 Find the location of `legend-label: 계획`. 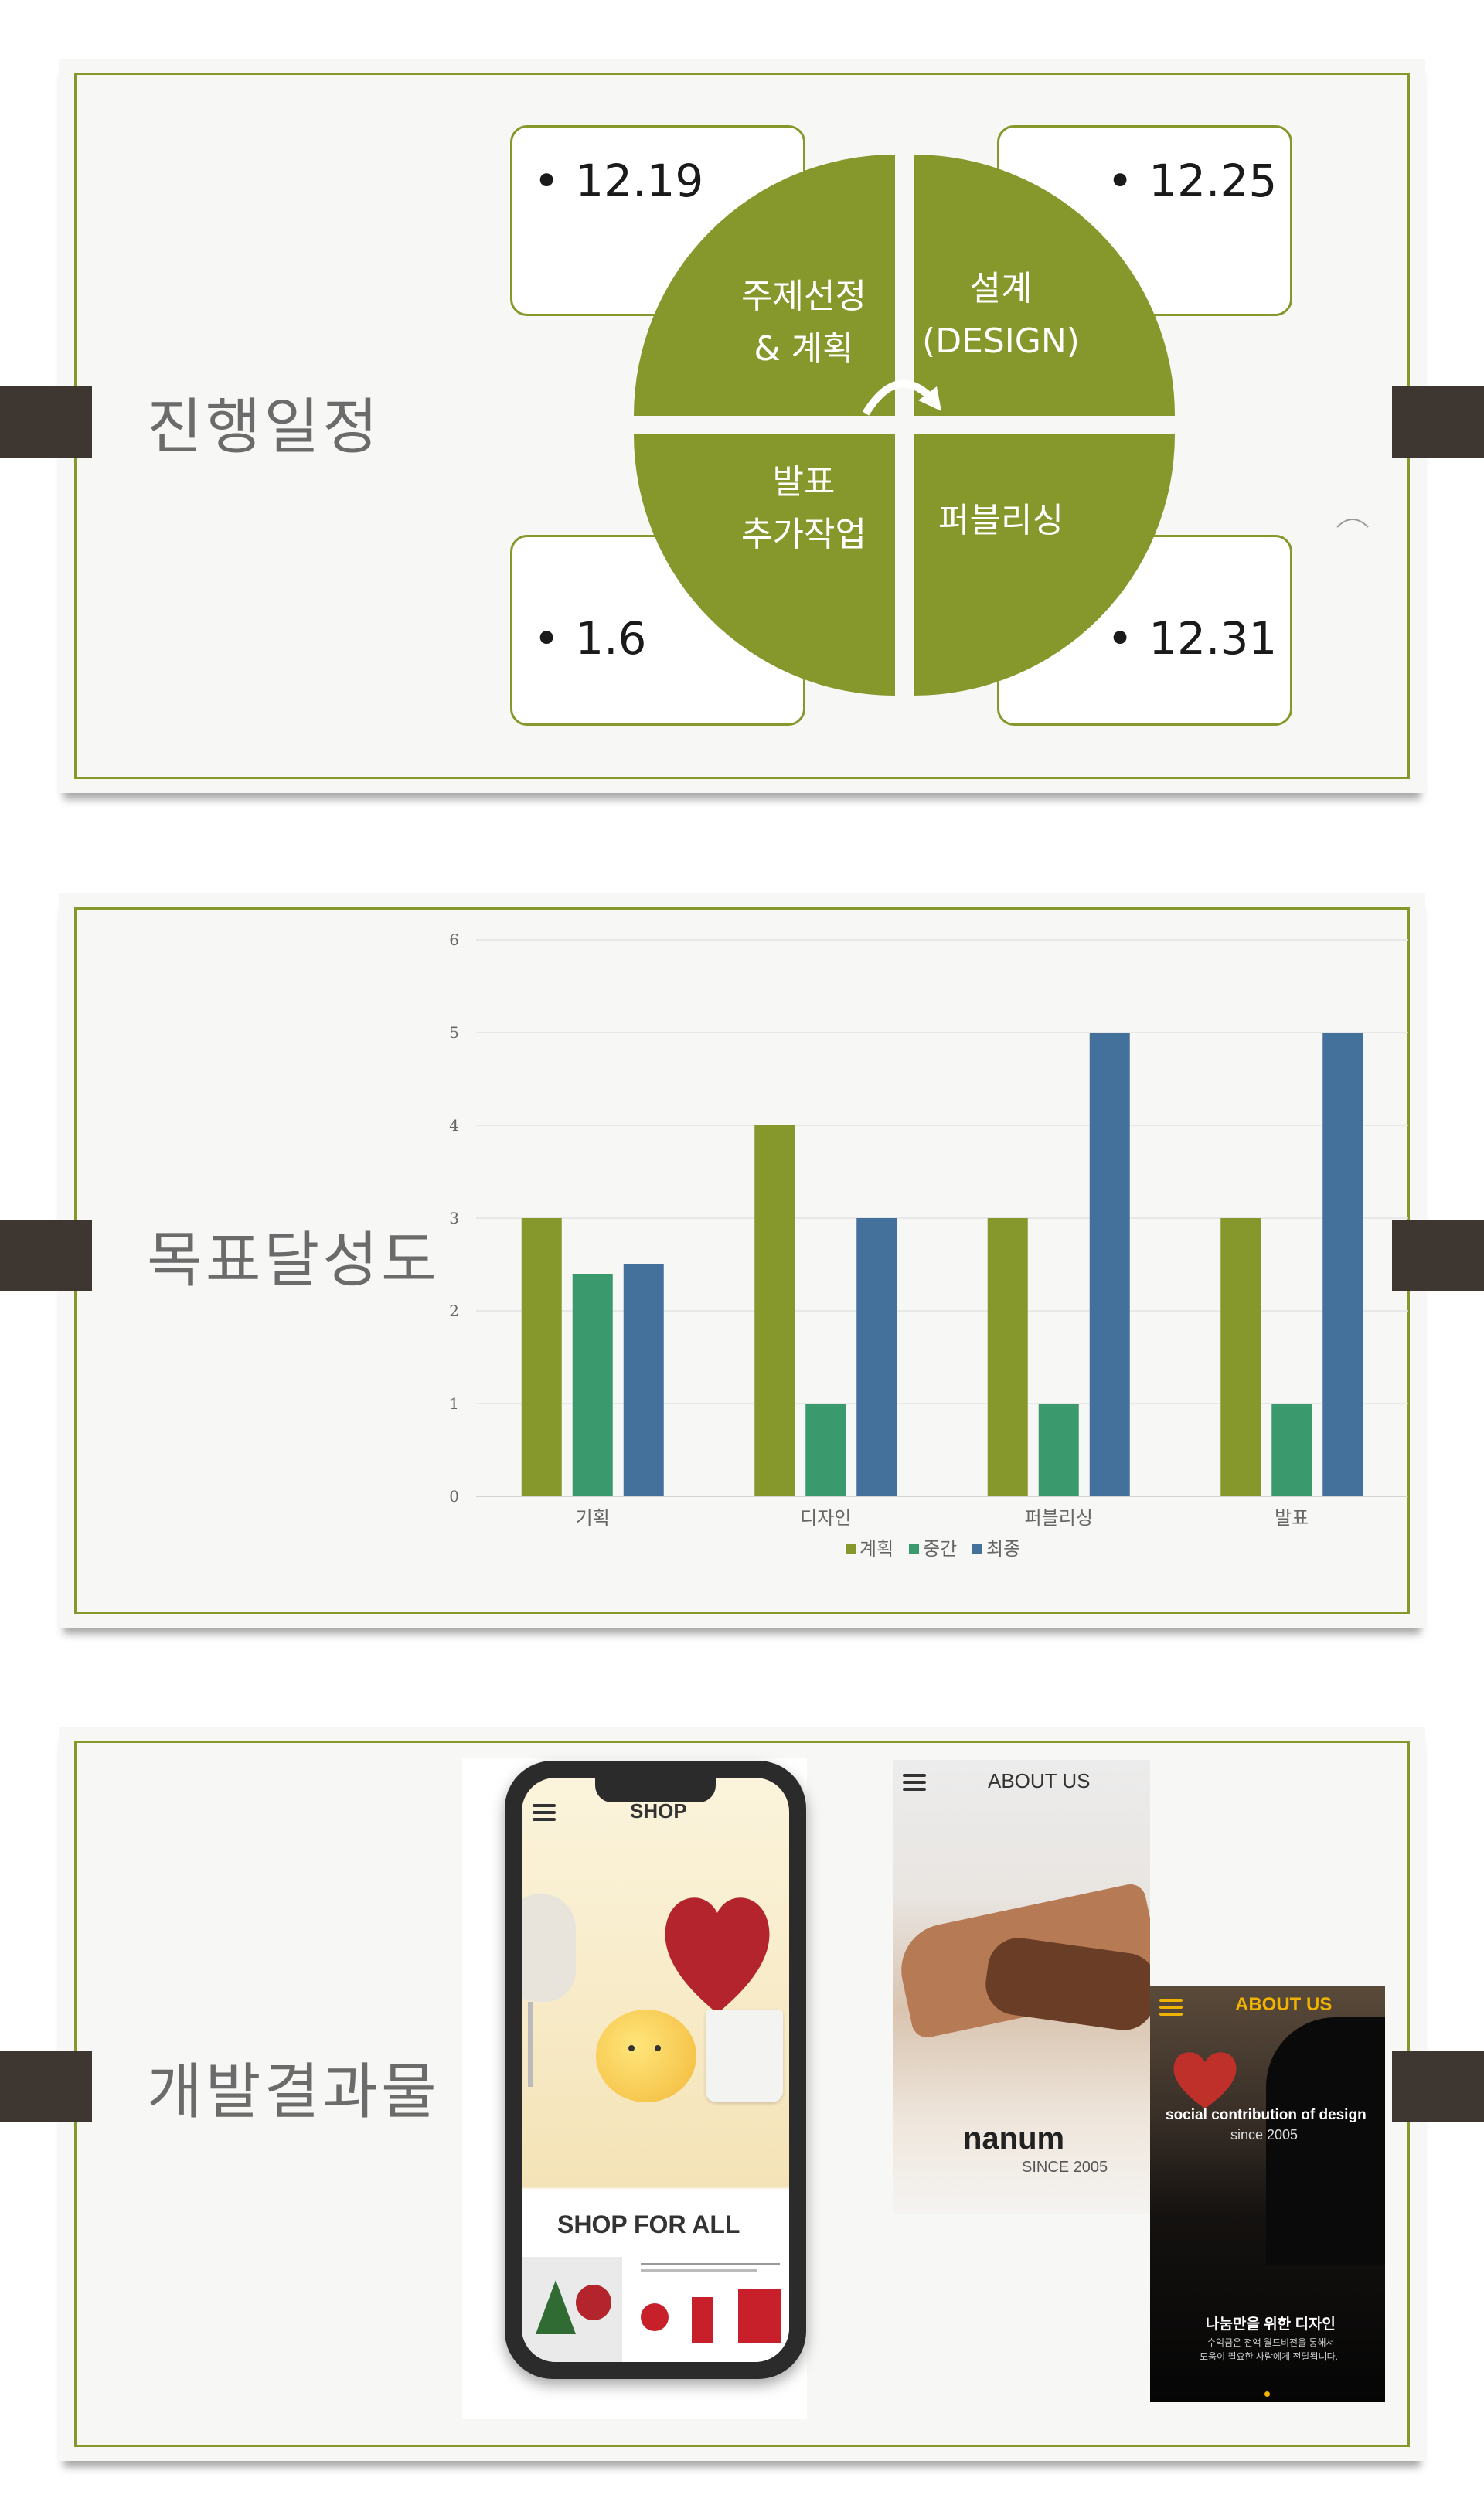

legend-label: 계획 is located at coordinates (876, 1549).